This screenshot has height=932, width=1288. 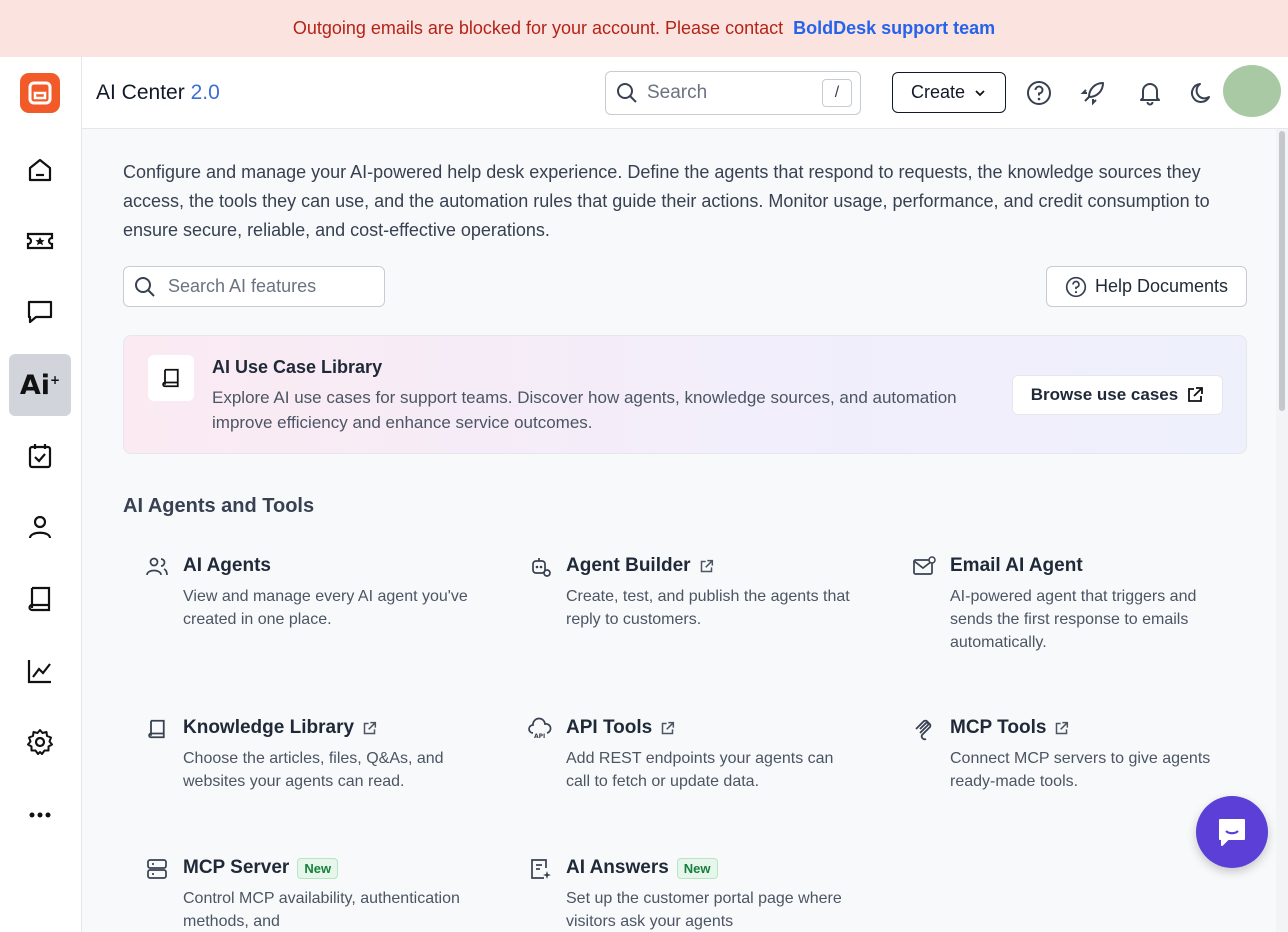 I want to click on card-title: MCP Server, so click(x=236, y=867).